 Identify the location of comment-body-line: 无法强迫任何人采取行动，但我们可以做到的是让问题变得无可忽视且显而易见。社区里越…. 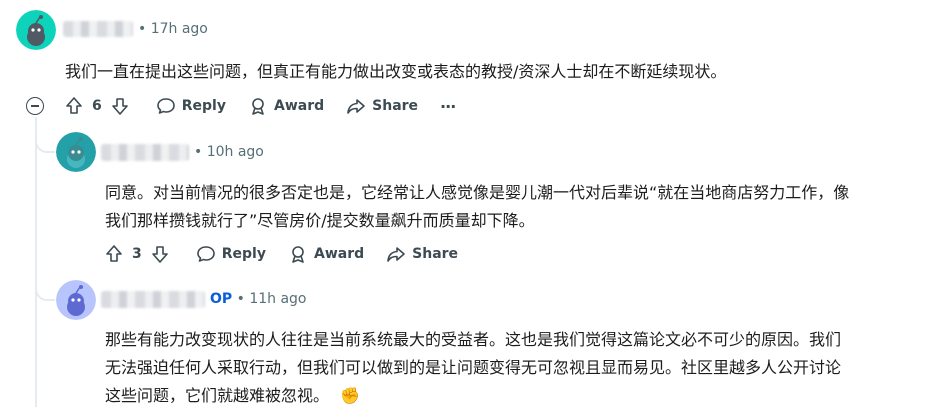
(473, 367).